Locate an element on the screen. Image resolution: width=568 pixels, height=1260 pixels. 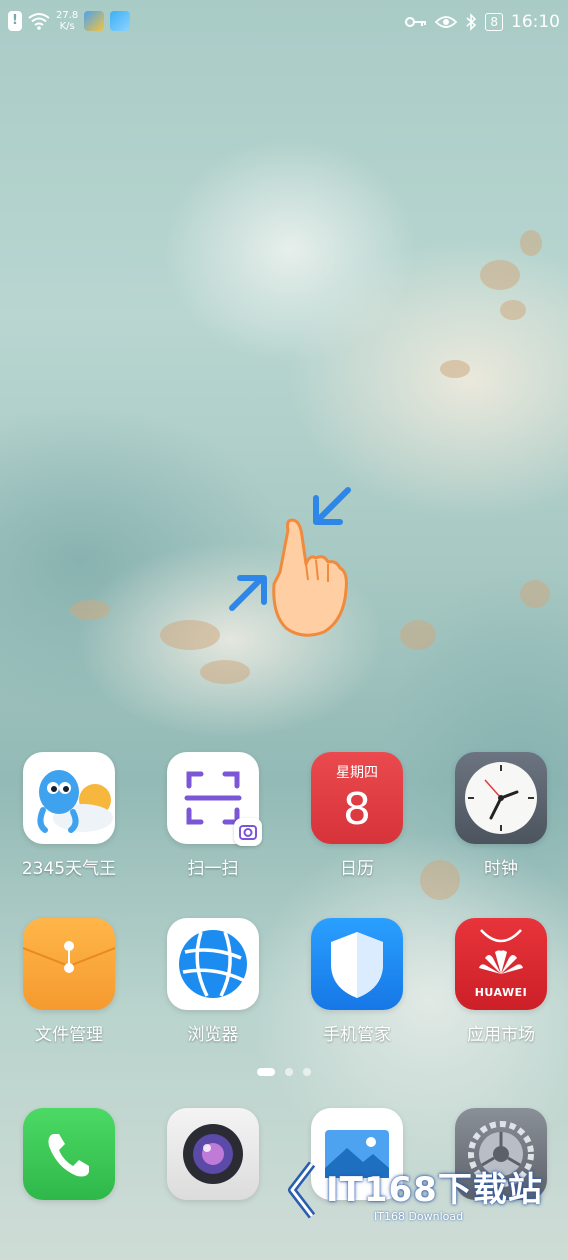
app-calendar: 星期四 8 日历 is located at coordinates (357, 815).